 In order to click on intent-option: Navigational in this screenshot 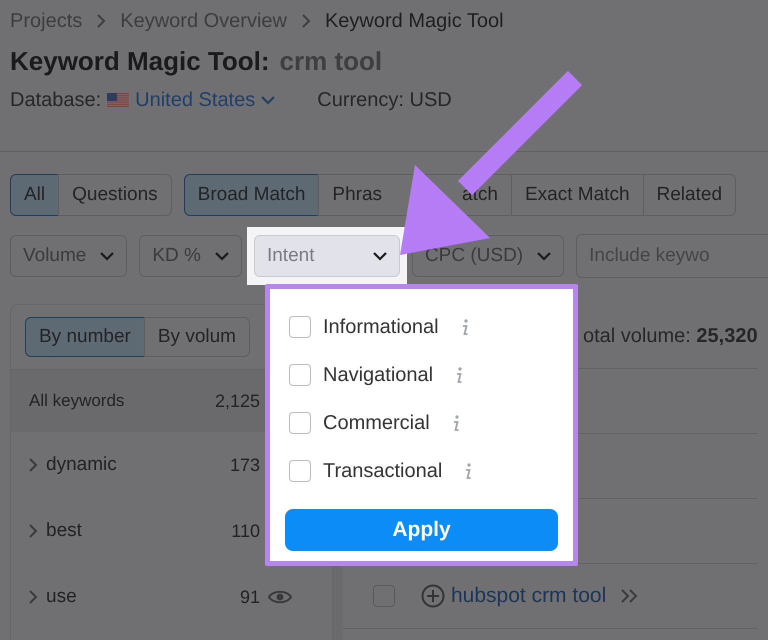, I will do `click(378, 375)`.